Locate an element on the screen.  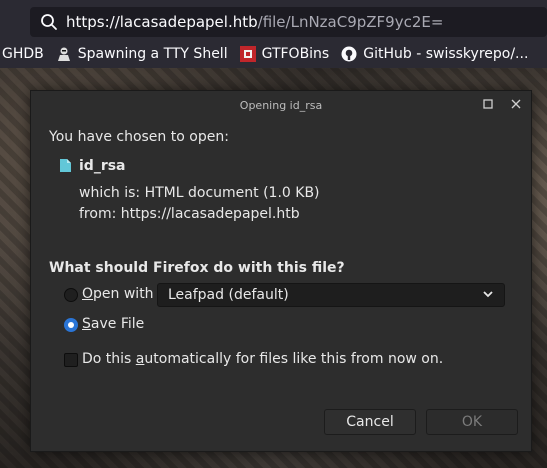
hacker-icon is located at coordinates (63, 54).